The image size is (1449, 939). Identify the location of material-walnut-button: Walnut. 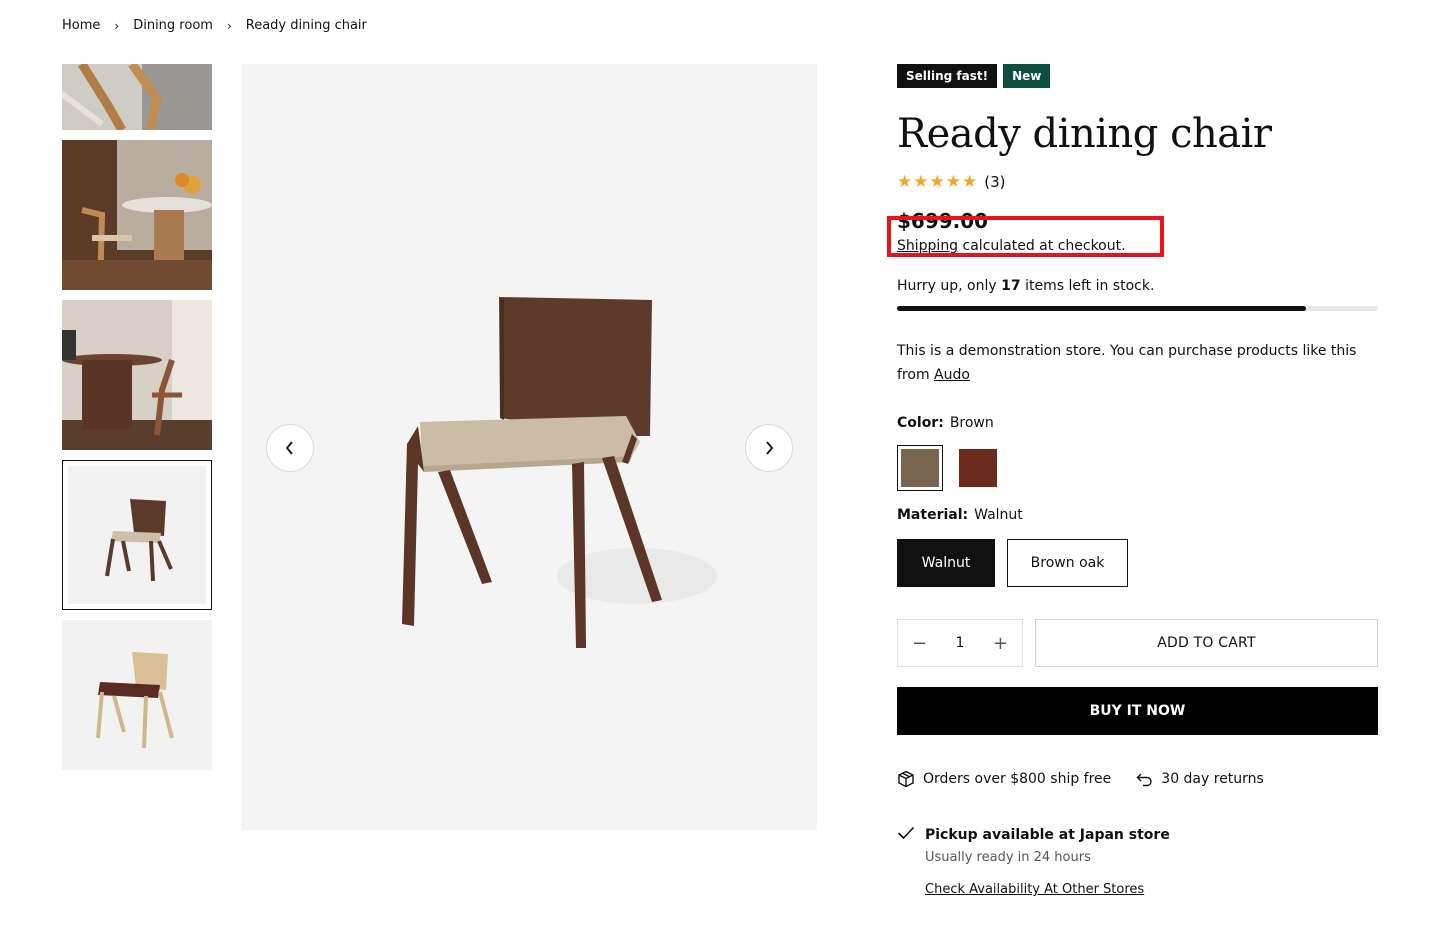
(946, 563).